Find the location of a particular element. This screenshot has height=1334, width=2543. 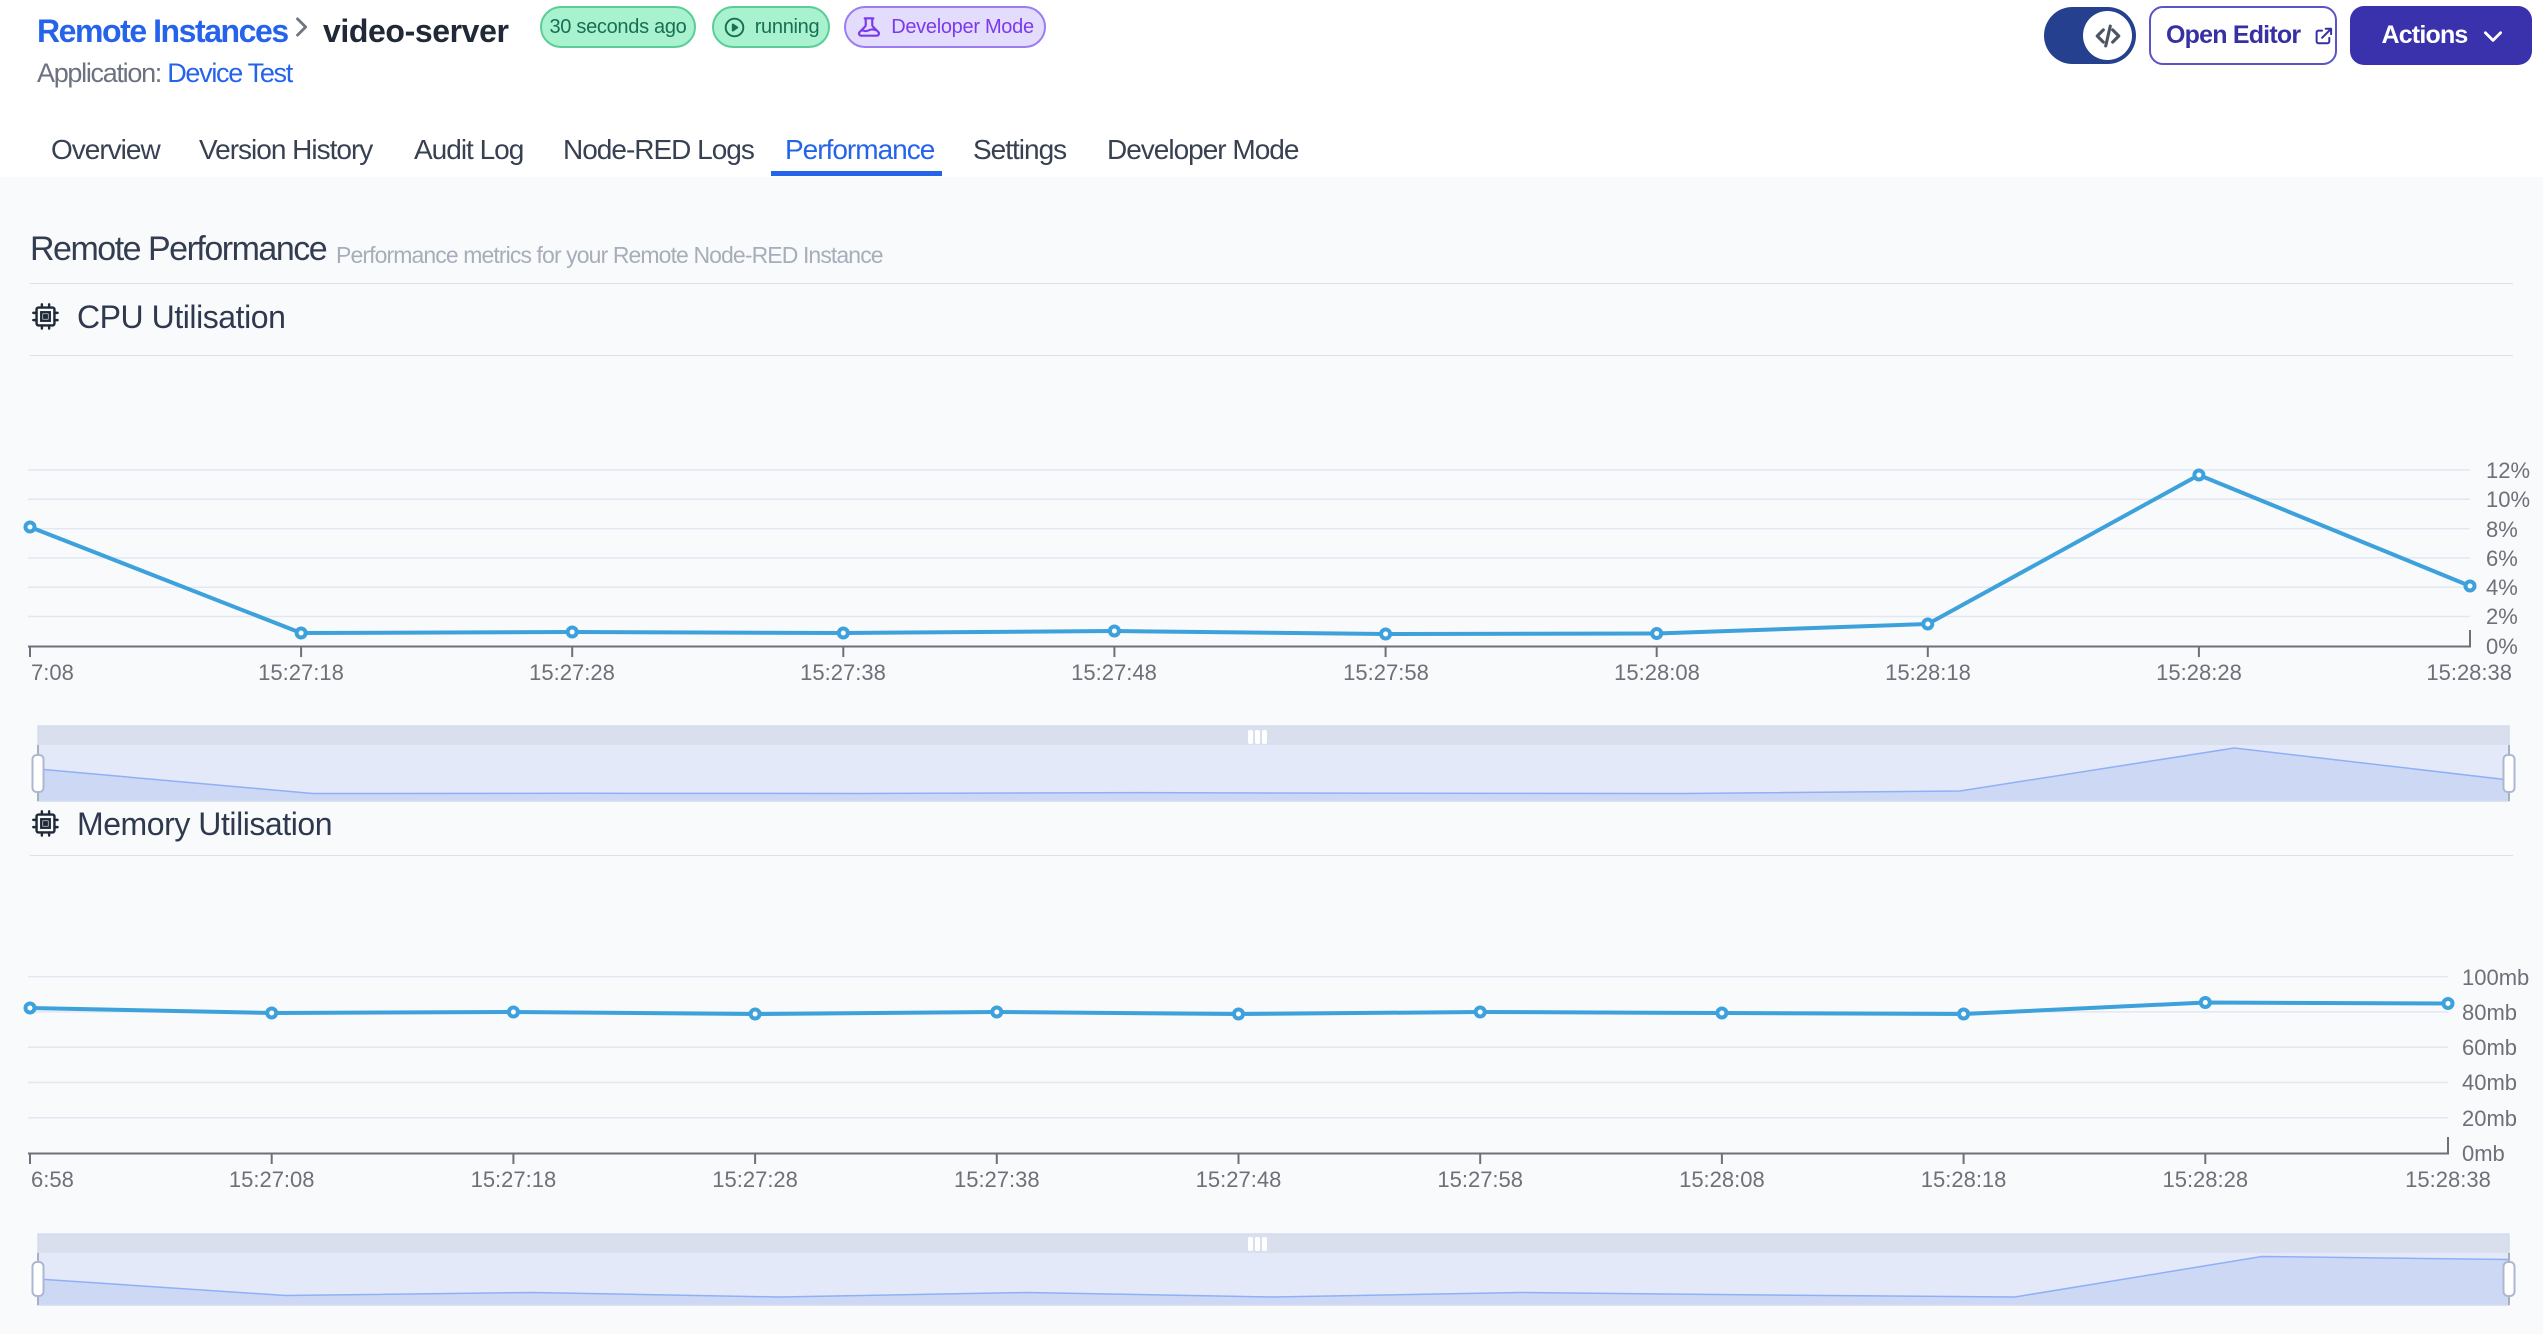

svg-text: 4% is located at coordinates (2502, 587).